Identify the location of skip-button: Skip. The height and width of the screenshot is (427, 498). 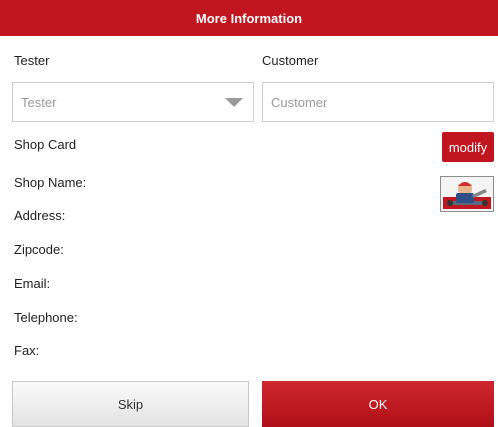
(130, 404).